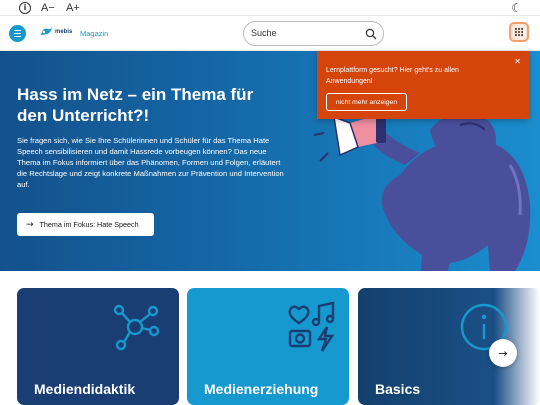 Image resolution: width=540 pixels, height=405 pixels. Describe the element at coordinates (17, 33) in the screenshot. I see `hamburger-menu-button` at that location.